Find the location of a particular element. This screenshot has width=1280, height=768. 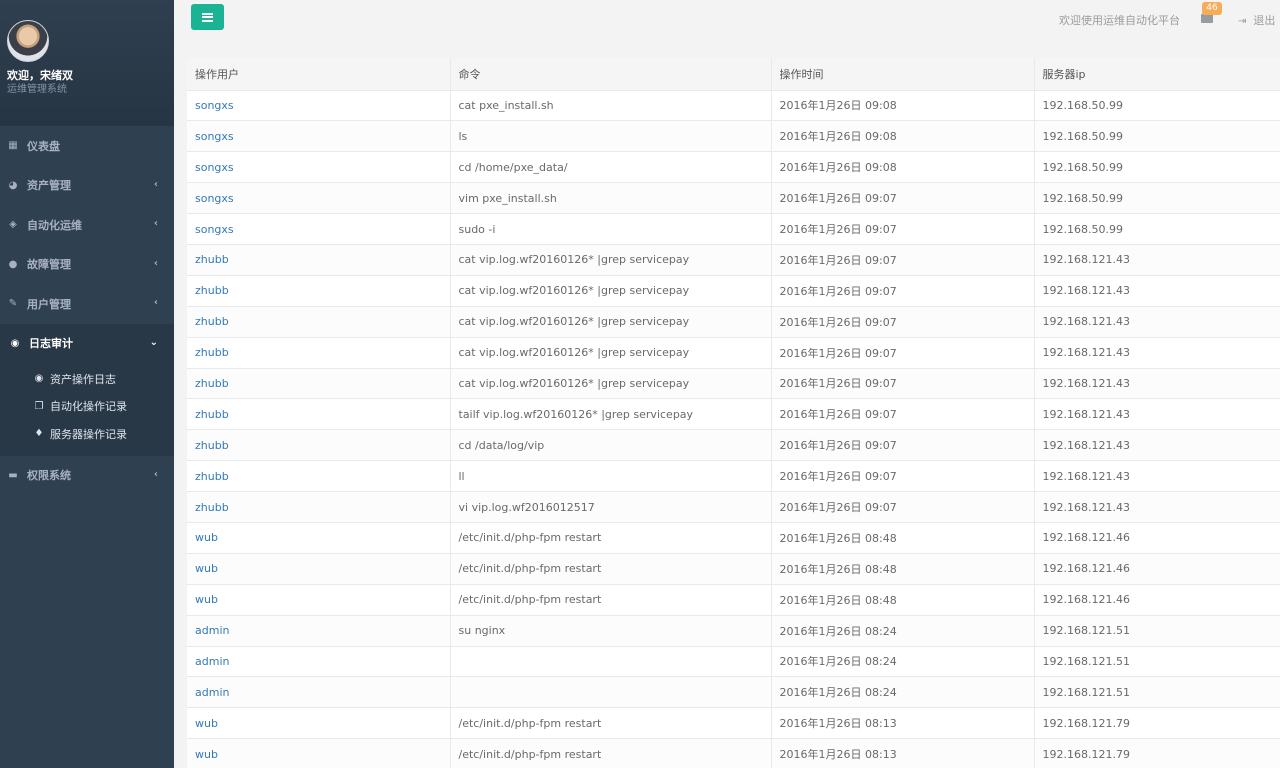

cell-command: vi vip.log.wf2016012517 is located at coordinates (611, 507).